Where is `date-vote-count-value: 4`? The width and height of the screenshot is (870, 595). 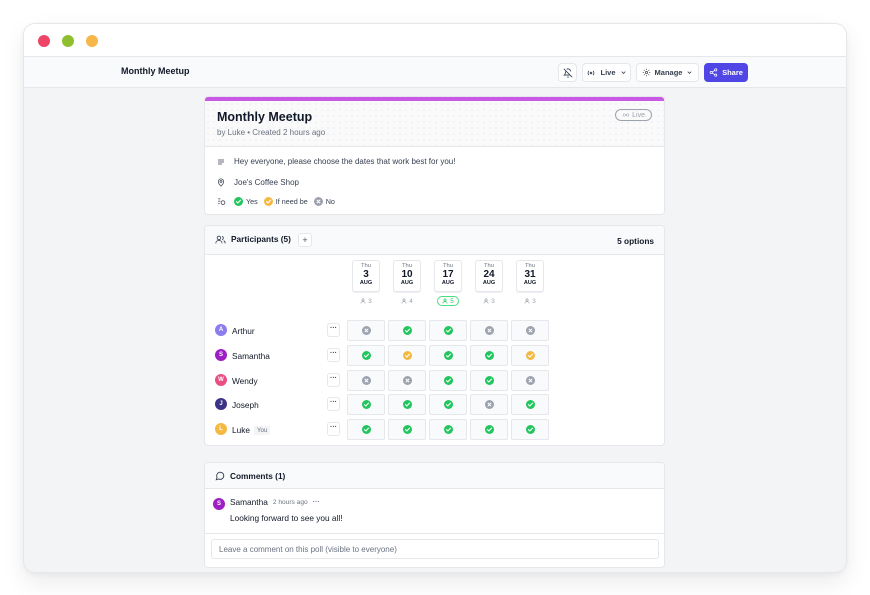 date-vote-count-value: 4 is located at coordinates (411, 301).